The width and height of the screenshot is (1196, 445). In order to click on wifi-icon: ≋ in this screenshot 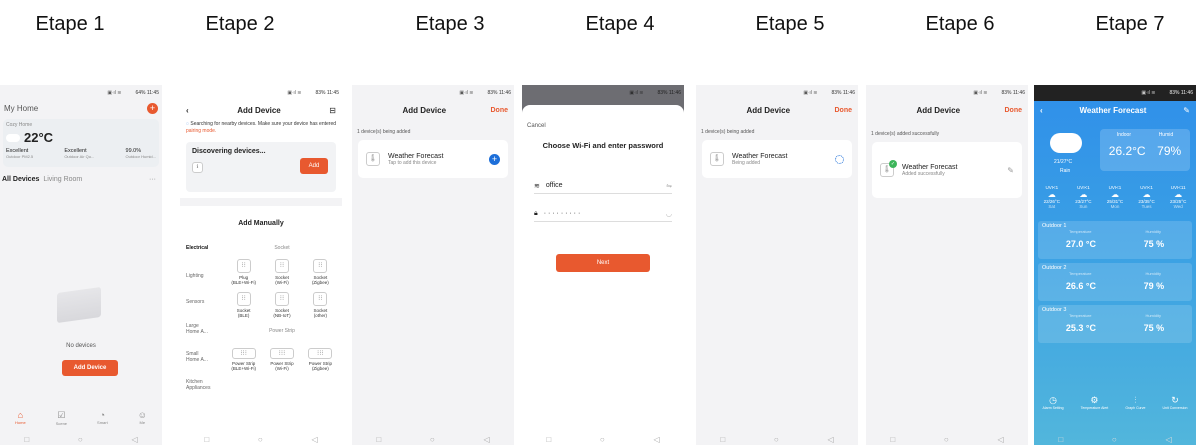, I will do `click(537, 186)`.